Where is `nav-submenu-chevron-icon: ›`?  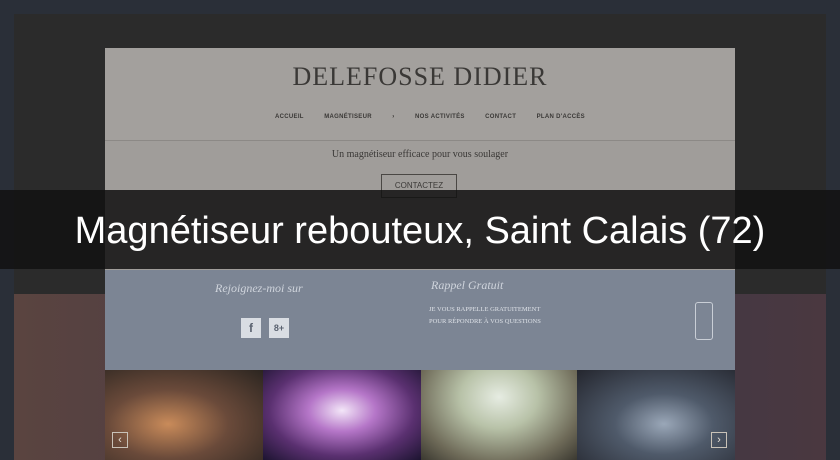 nav-submenu-chevron-icon: › is located at coordinates (393, 117).